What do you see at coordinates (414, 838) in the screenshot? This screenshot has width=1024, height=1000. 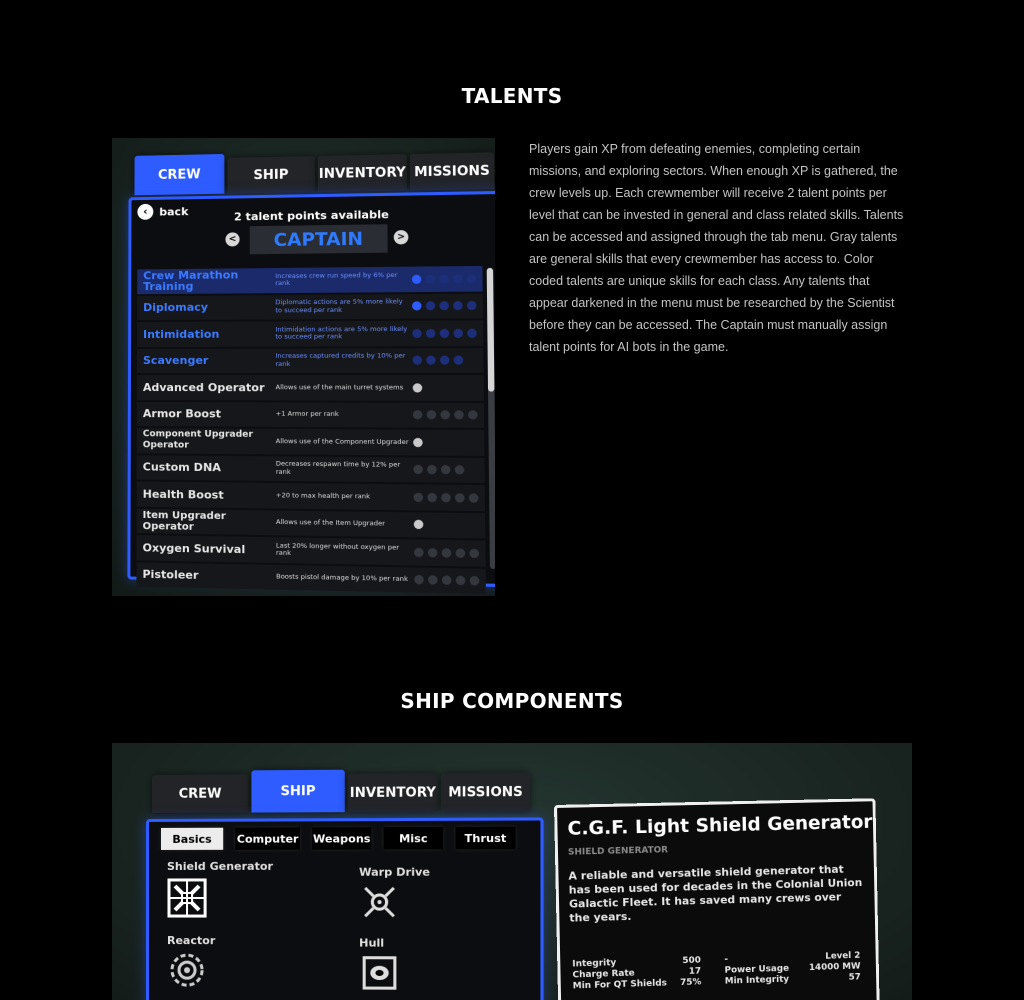 I see `subtab-misc: Misc` at bounding box center [414, 838].